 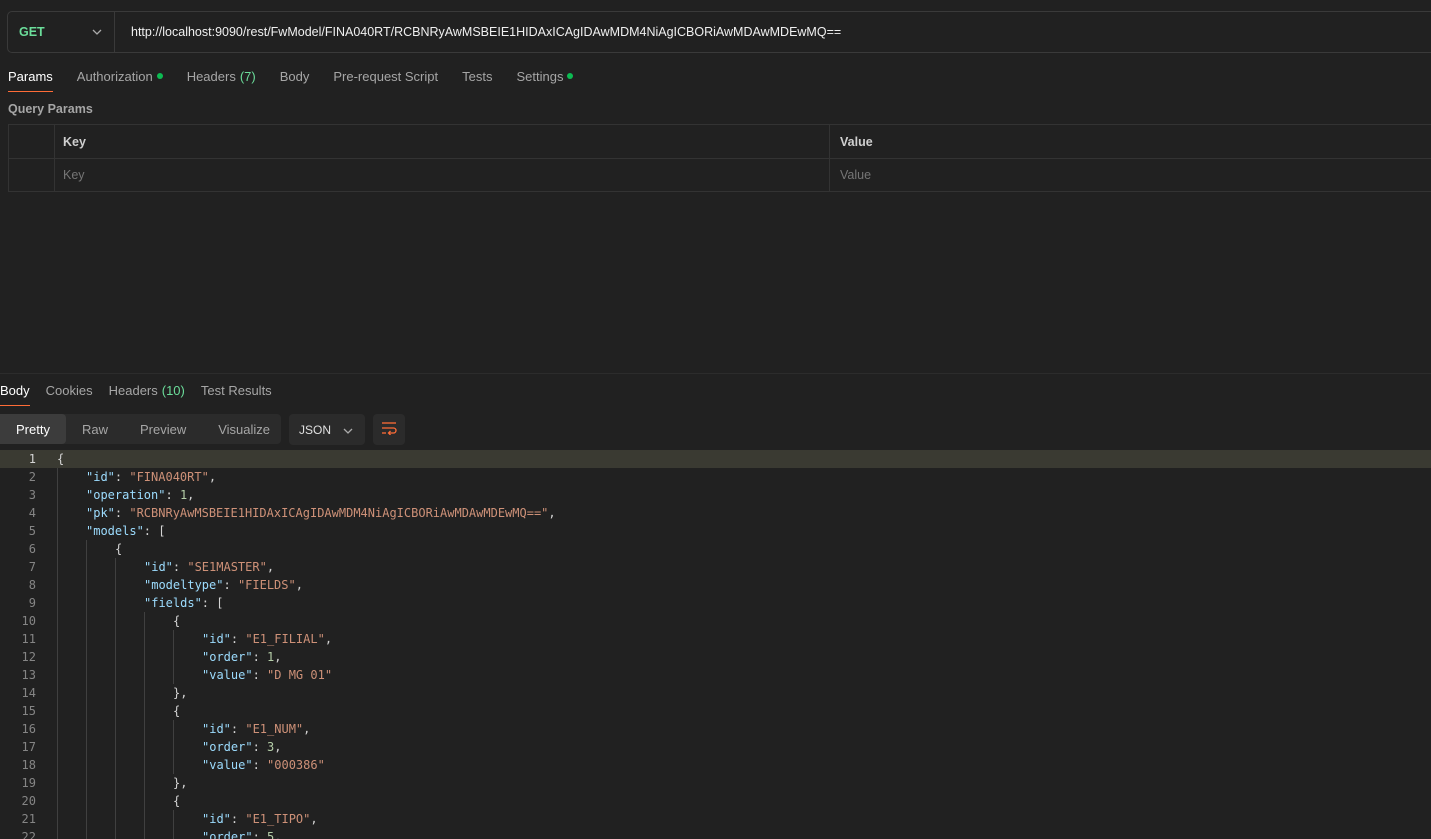 I want to click on line-number: 18, so click(x=28, y=765).